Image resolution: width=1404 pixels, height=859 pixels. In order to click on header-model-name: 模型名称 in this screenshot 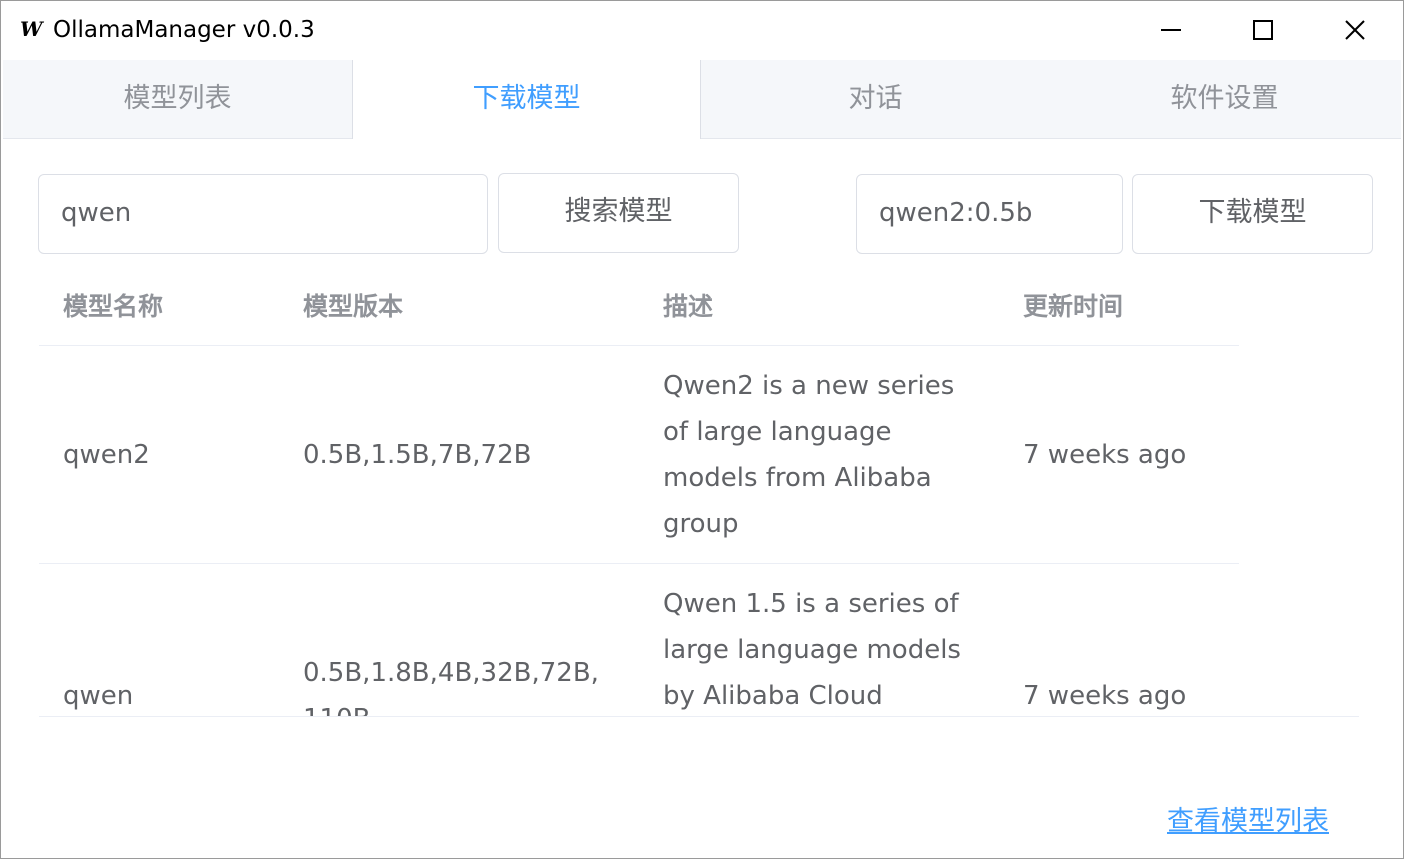, I will do `click(113, 306)`.